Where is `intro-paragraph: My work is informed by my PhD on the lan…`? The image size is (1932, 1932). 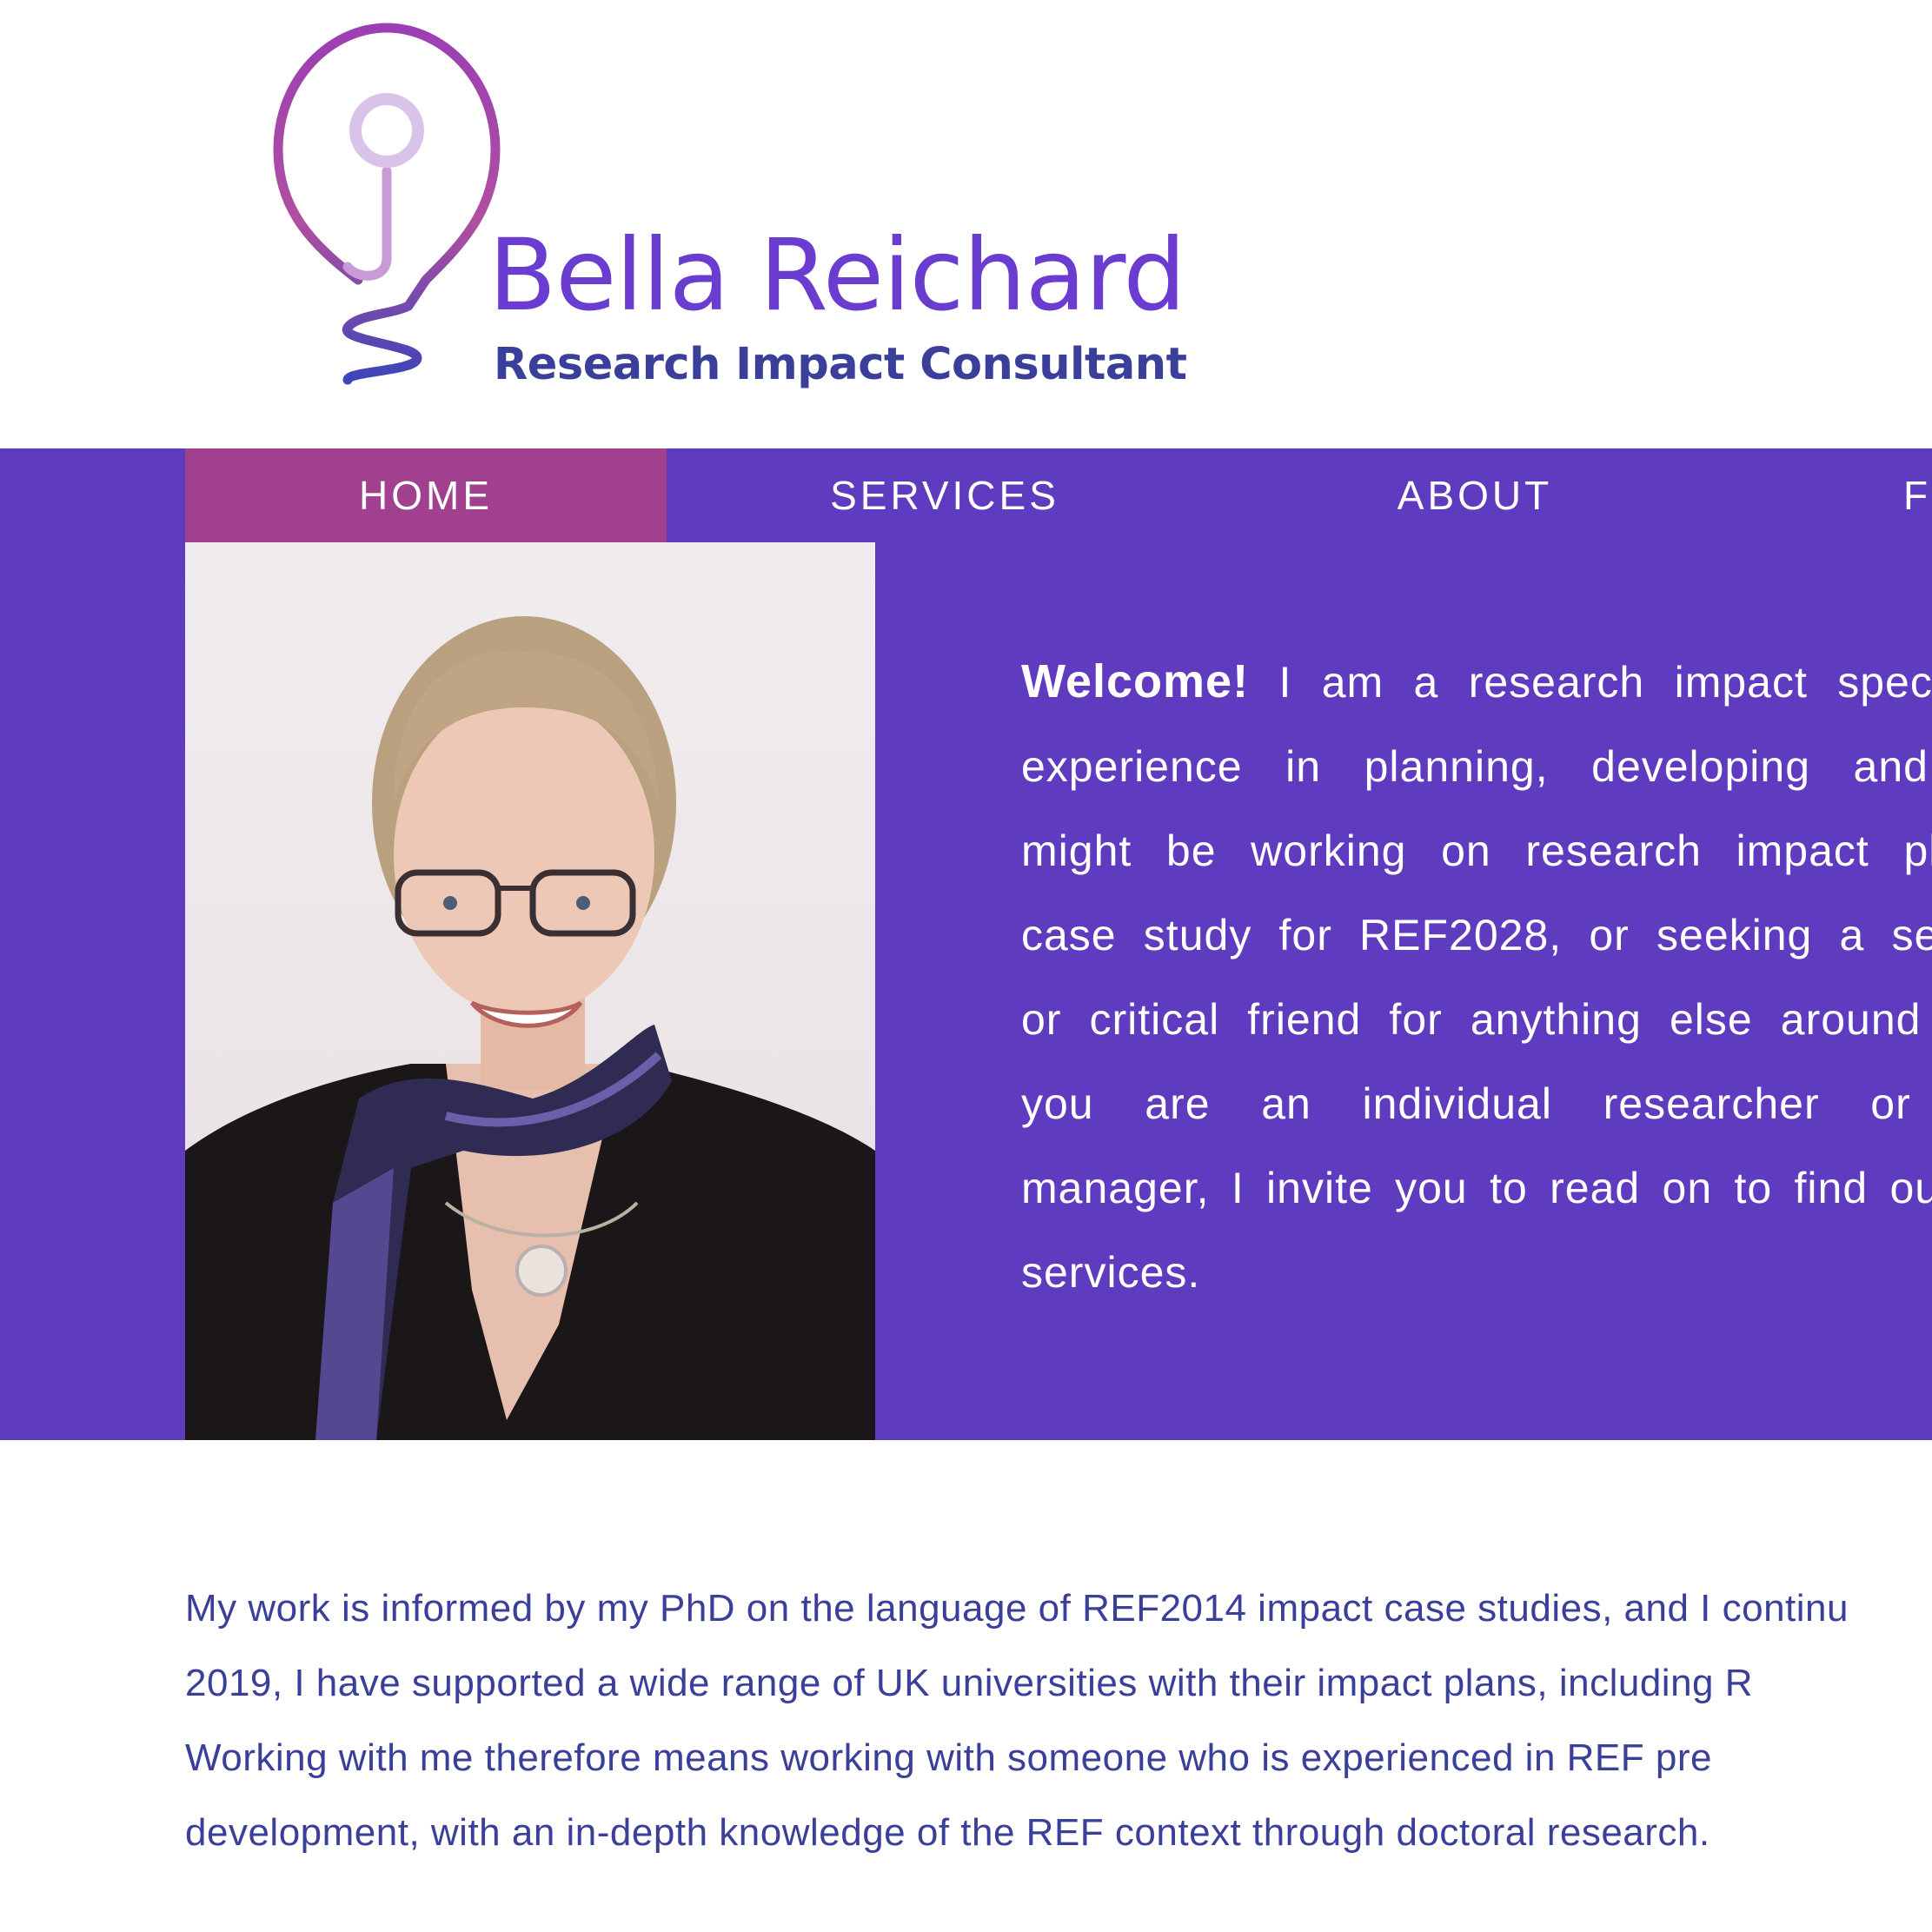 intro-paragraph: My work is informed by my PhD on the lan… is located at coordinates (1058, 1720).